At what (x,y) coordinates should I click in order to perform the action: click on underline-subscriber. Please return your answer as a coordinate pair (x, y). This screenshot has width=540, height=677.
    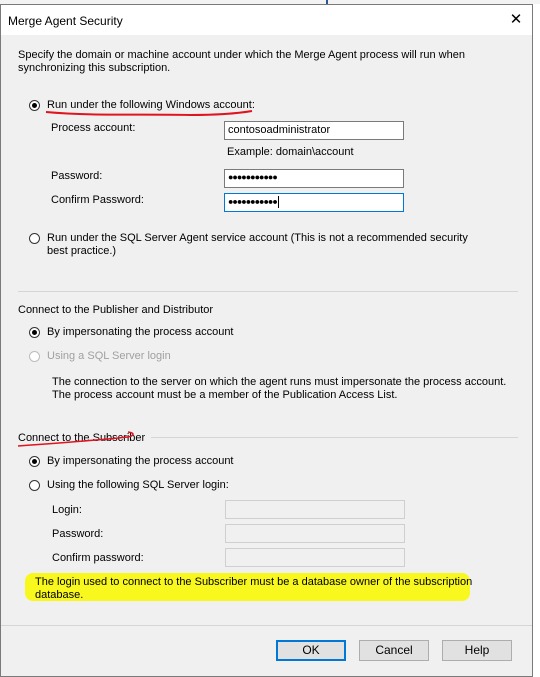
    Looking at the image, I should click on (75, 439).